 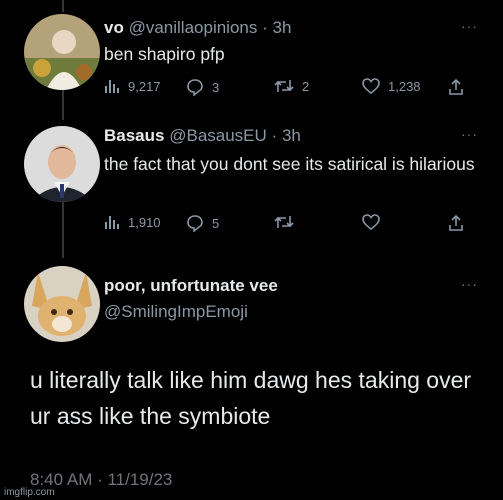 I want to click on action-bar: 9,217 3 2 1,238, so click(x=288, y=89).